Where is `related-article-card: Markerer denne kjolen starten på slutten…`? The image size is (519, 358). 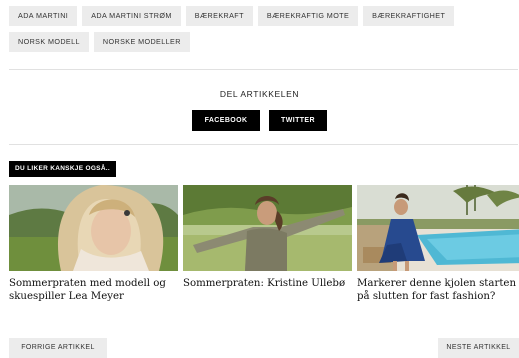
related-article-card: Markerer denne kjolen starten på slutten… is located at coordinates (438, 244).